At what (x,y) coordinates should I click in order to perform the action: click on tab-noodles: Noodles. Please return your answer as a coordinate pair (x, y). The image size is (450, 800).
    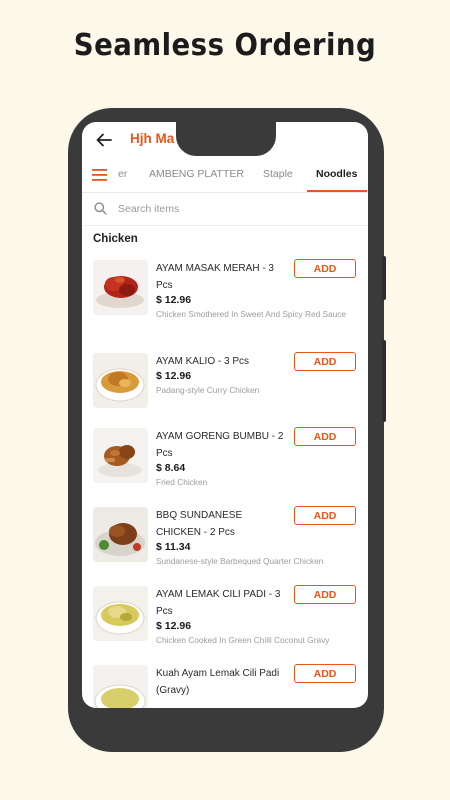
    Looking at the image, I should click on (336, 174).